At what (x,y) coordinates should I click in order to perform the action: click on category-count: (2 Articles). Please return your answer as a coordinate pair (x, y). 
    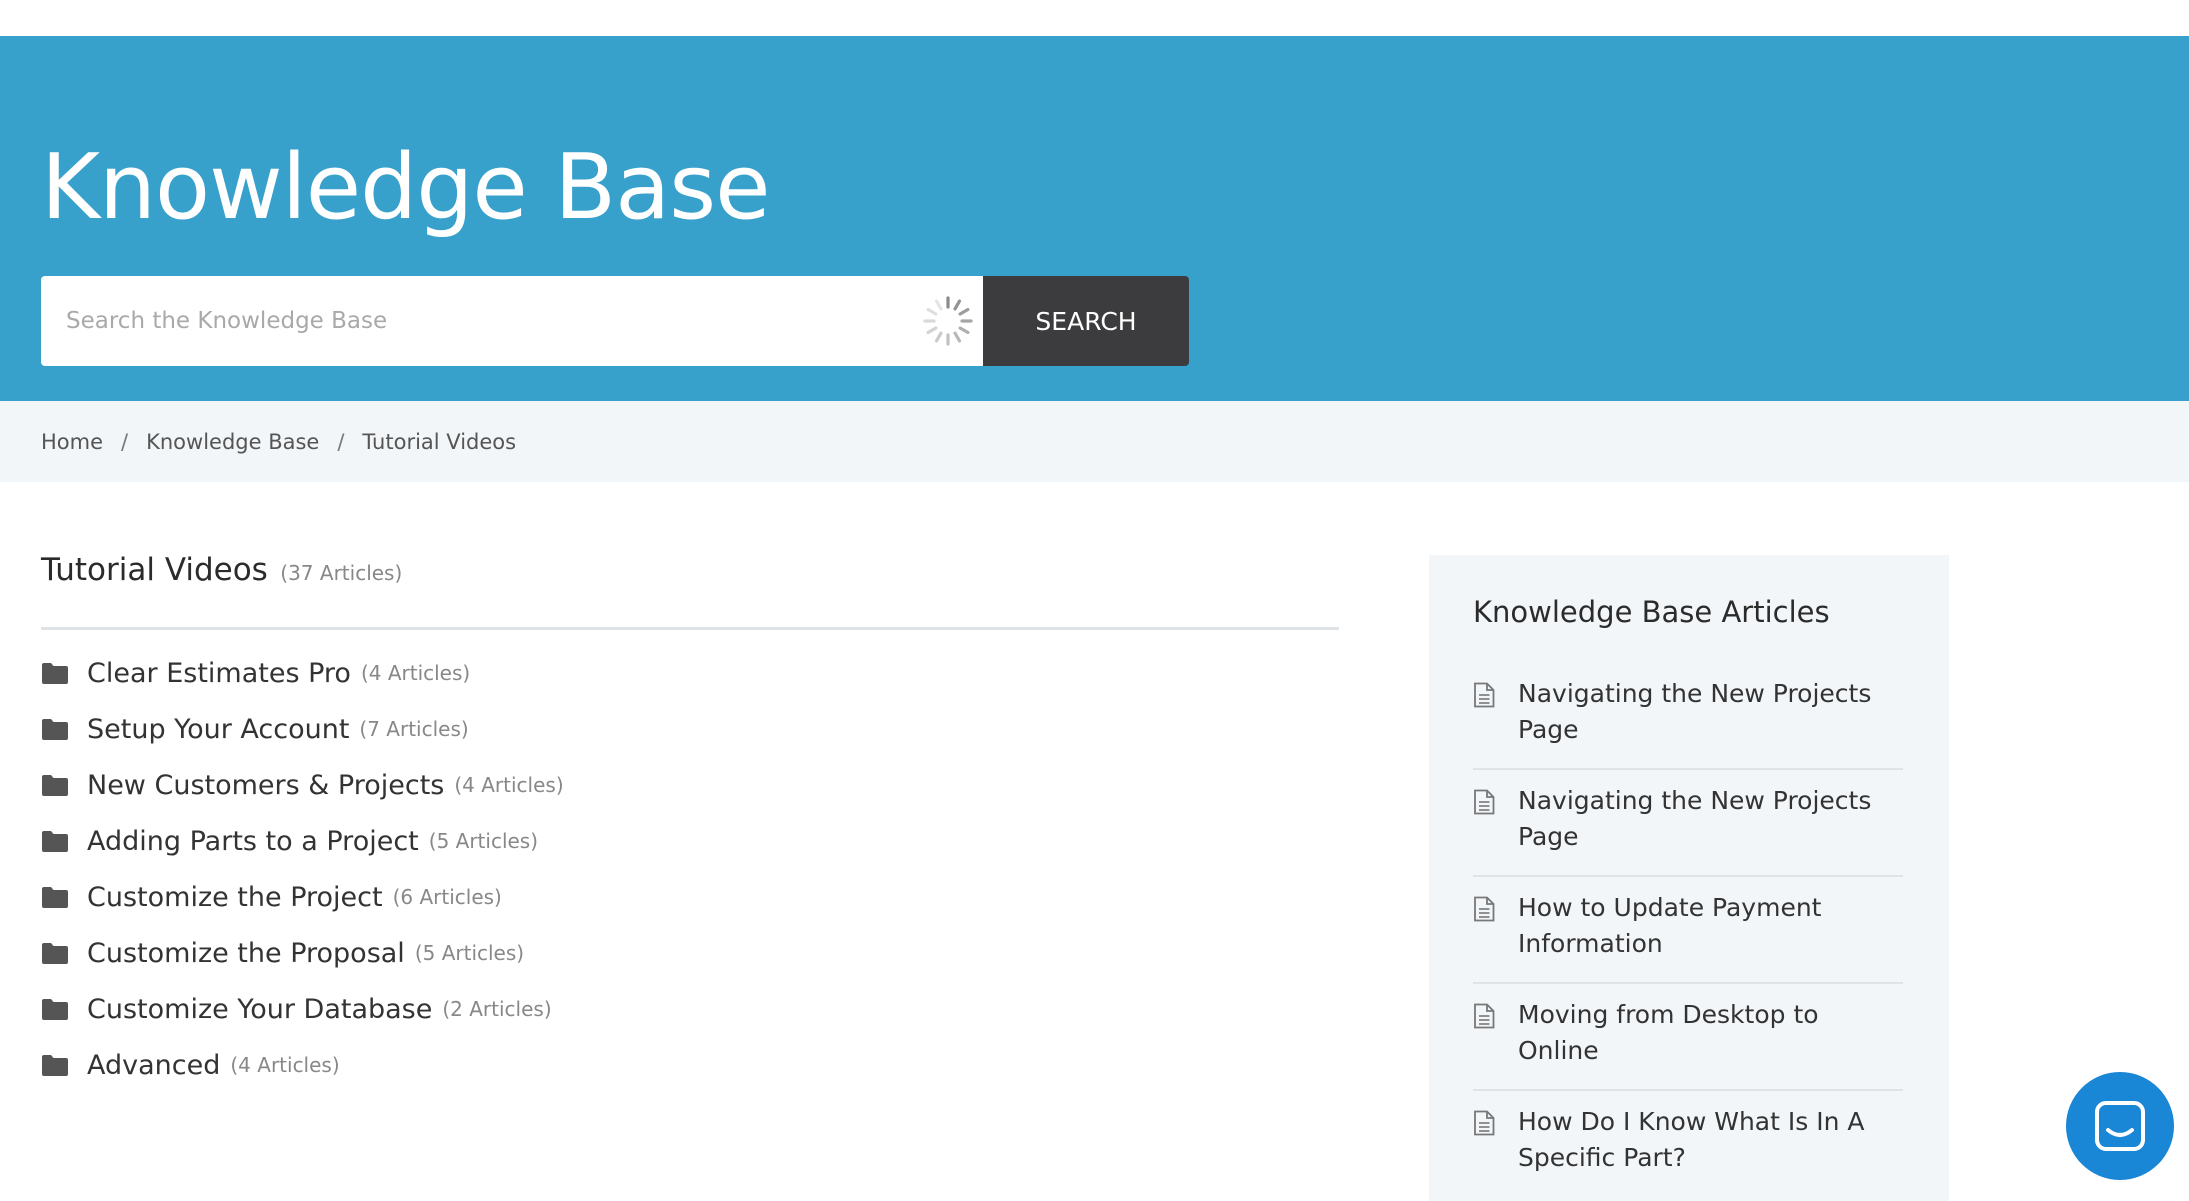
    Looking at the image, I should click on (497, 1009).